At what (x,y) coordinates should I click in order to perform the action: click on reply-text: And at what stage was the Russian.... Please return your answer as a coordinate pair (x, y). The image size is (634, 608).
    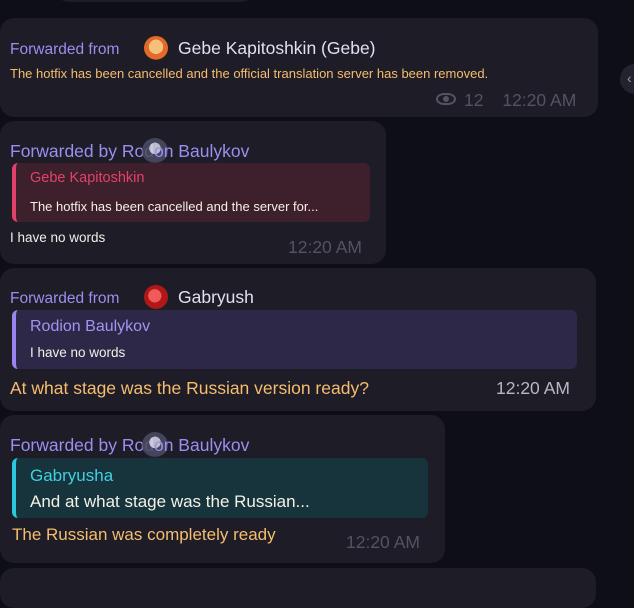
    Looking at the image, I should click on (170, 501).